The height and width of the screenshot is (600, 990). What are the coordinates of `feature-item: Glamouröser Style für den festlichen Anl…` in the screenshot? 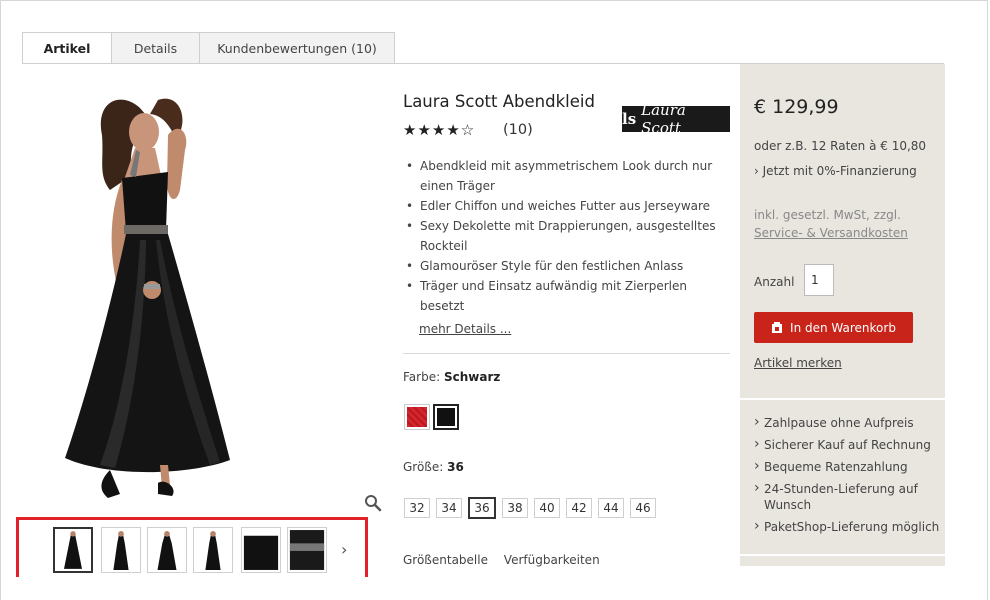 It's located at (570, 266).